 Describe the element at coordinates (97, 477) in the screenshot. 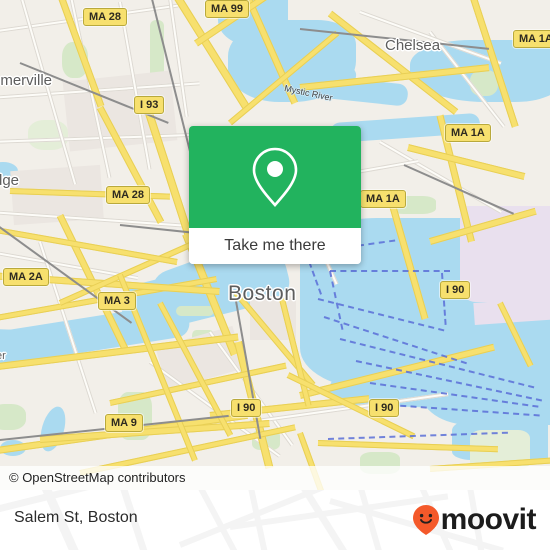

I see `attribution-text: © OpenStreetMap contributors` at that location.